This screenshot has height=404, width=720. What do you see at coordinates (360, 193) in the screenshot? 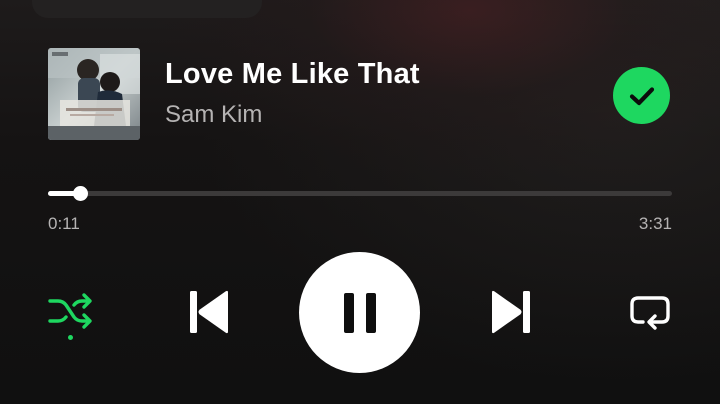
I see `progress-bar` at bounding box center [360, 193].